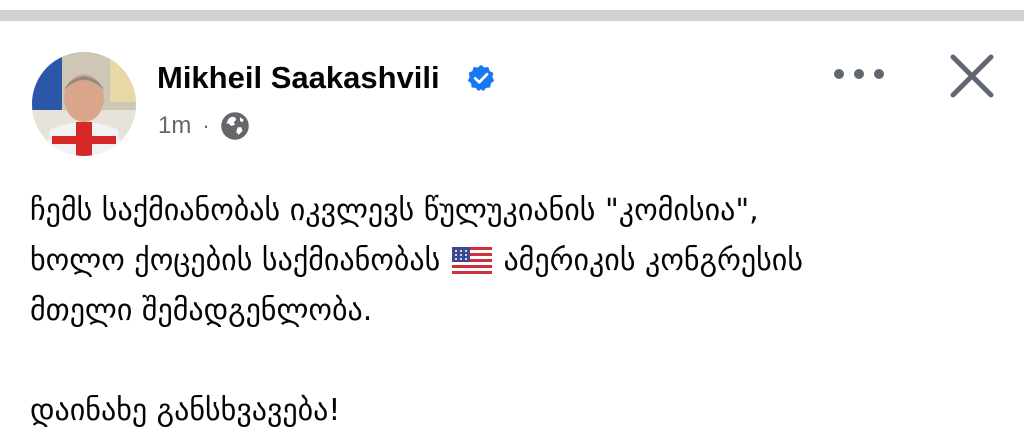  I want to click on globe-icon, so click(235, 126).